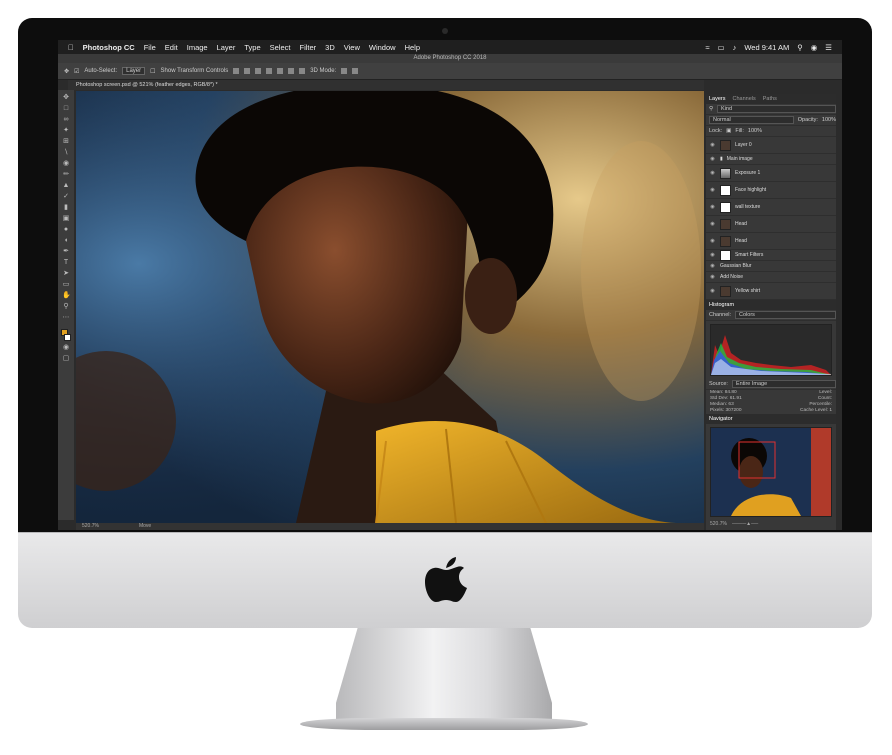 The image size is (892, 755). I want to click on tab-layers: Layers, so click(717, 99).